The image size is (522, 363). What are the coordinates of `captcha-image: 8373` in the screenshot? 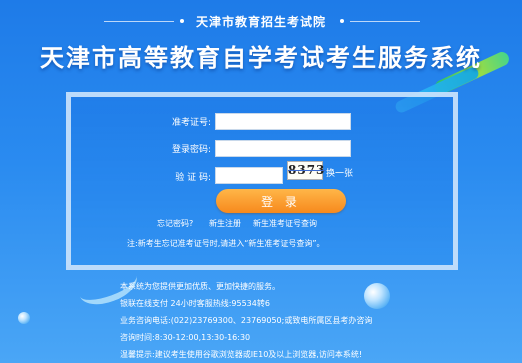 It's located at (305, 170).